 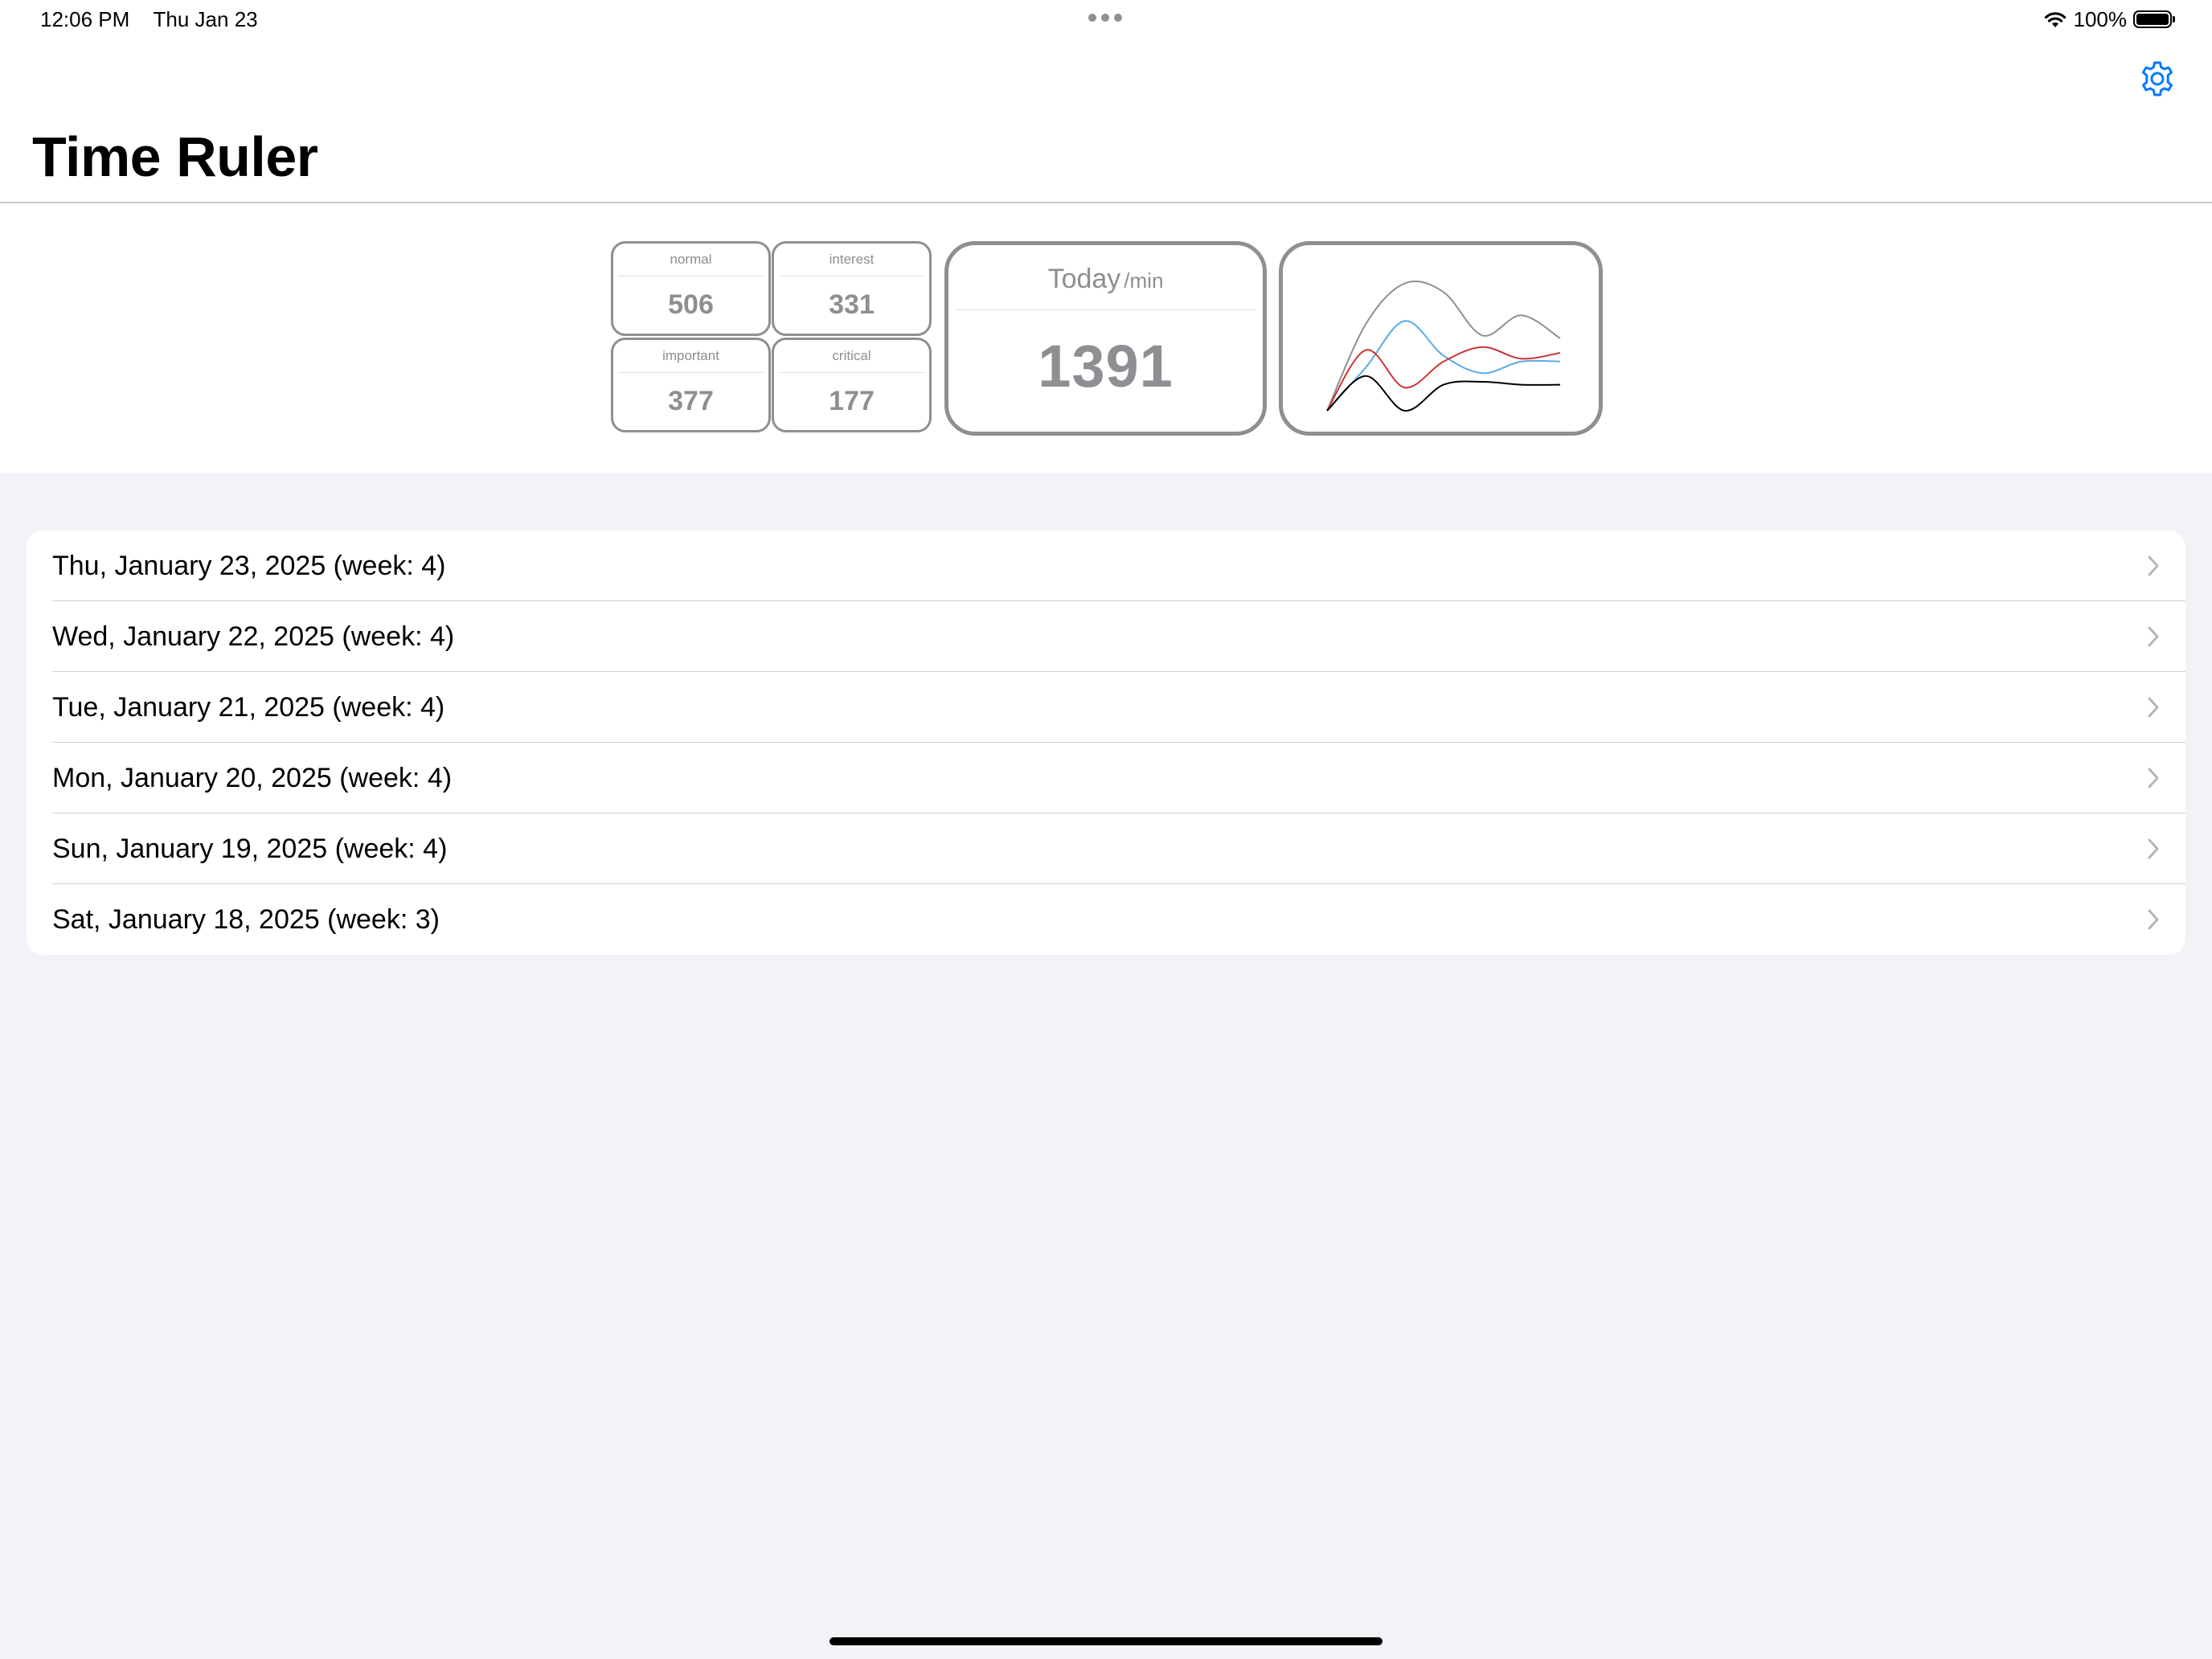 I want to click on day-row-label: Mon, January 20, 2025 (week: 4), so click(x=253, y=777).